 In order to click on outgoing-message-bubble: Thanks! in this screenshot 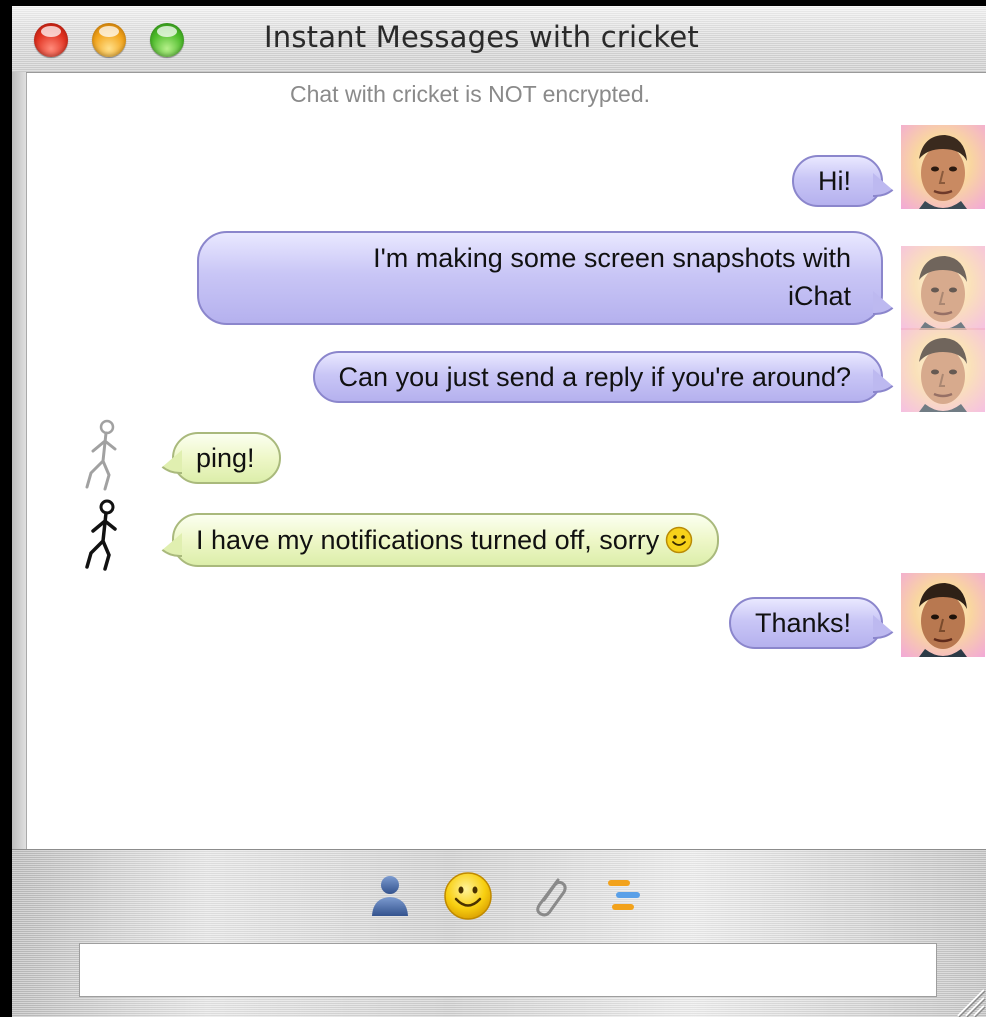, I will do `click(805, 623)`.